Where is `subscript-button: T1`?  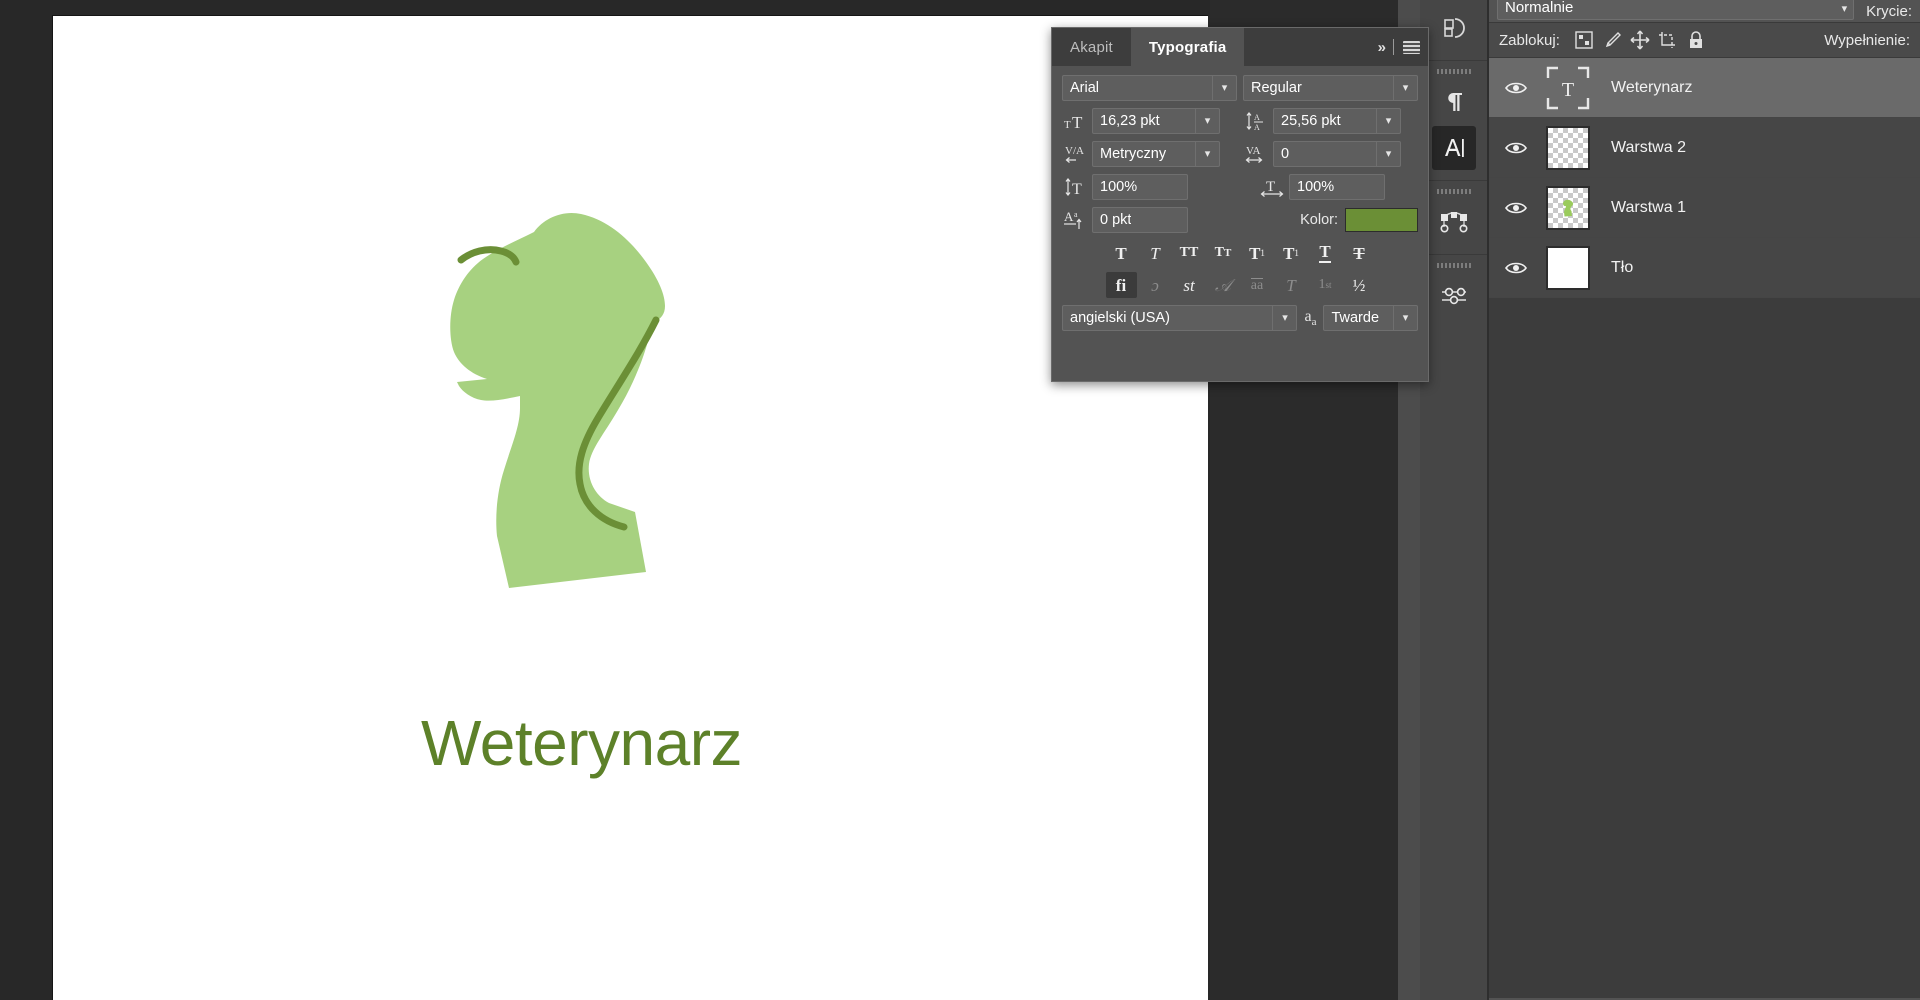
subscript-button: T1 is located at coordinates (1291, 253).